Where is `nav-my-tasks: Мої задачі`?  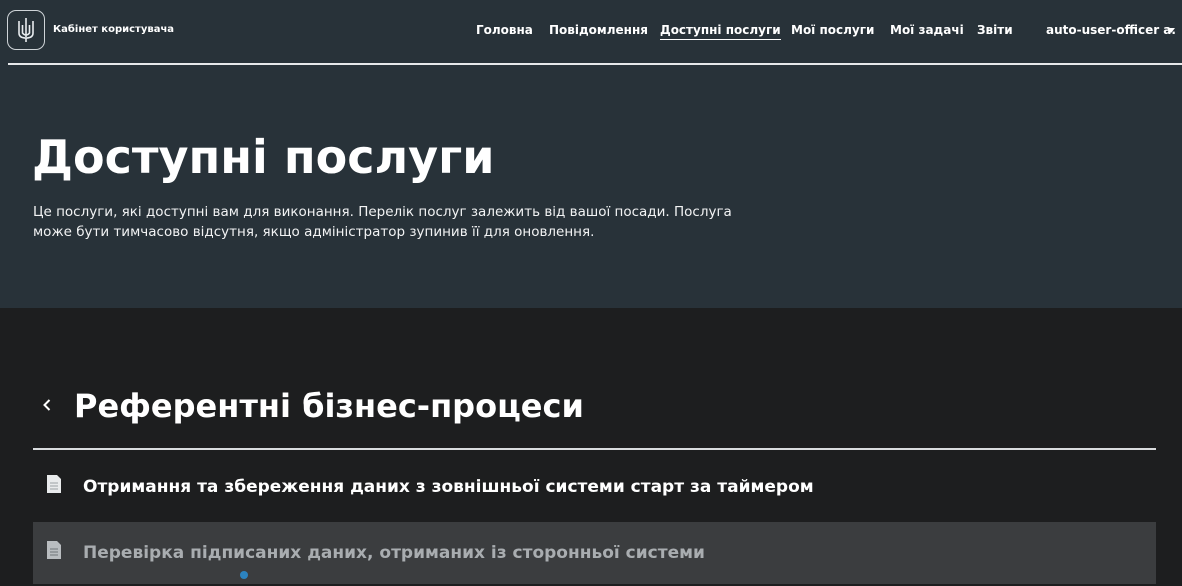 nav-my-tasks: Мої задачі is located at coordinates (927, 30).